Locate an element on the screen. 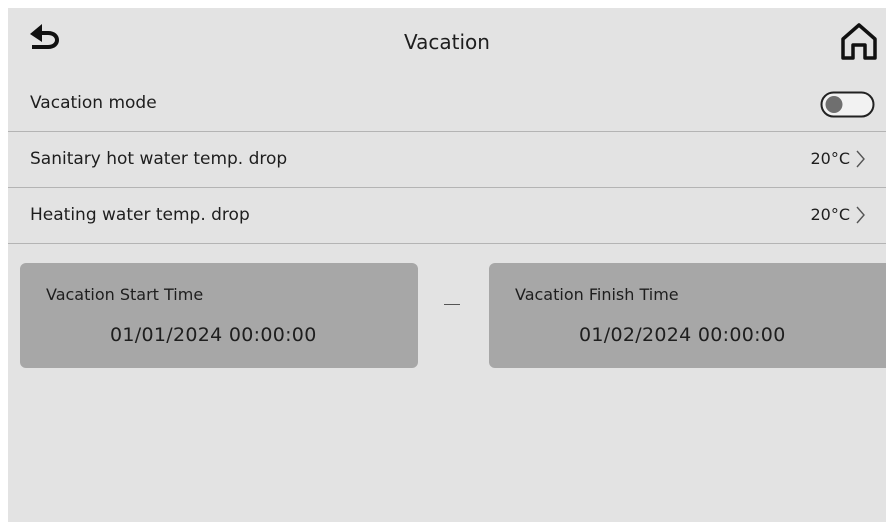 Image resolution: width=886 pixels, height=522 pixels. page-title: Vacation is located at coordinates (447, 42).